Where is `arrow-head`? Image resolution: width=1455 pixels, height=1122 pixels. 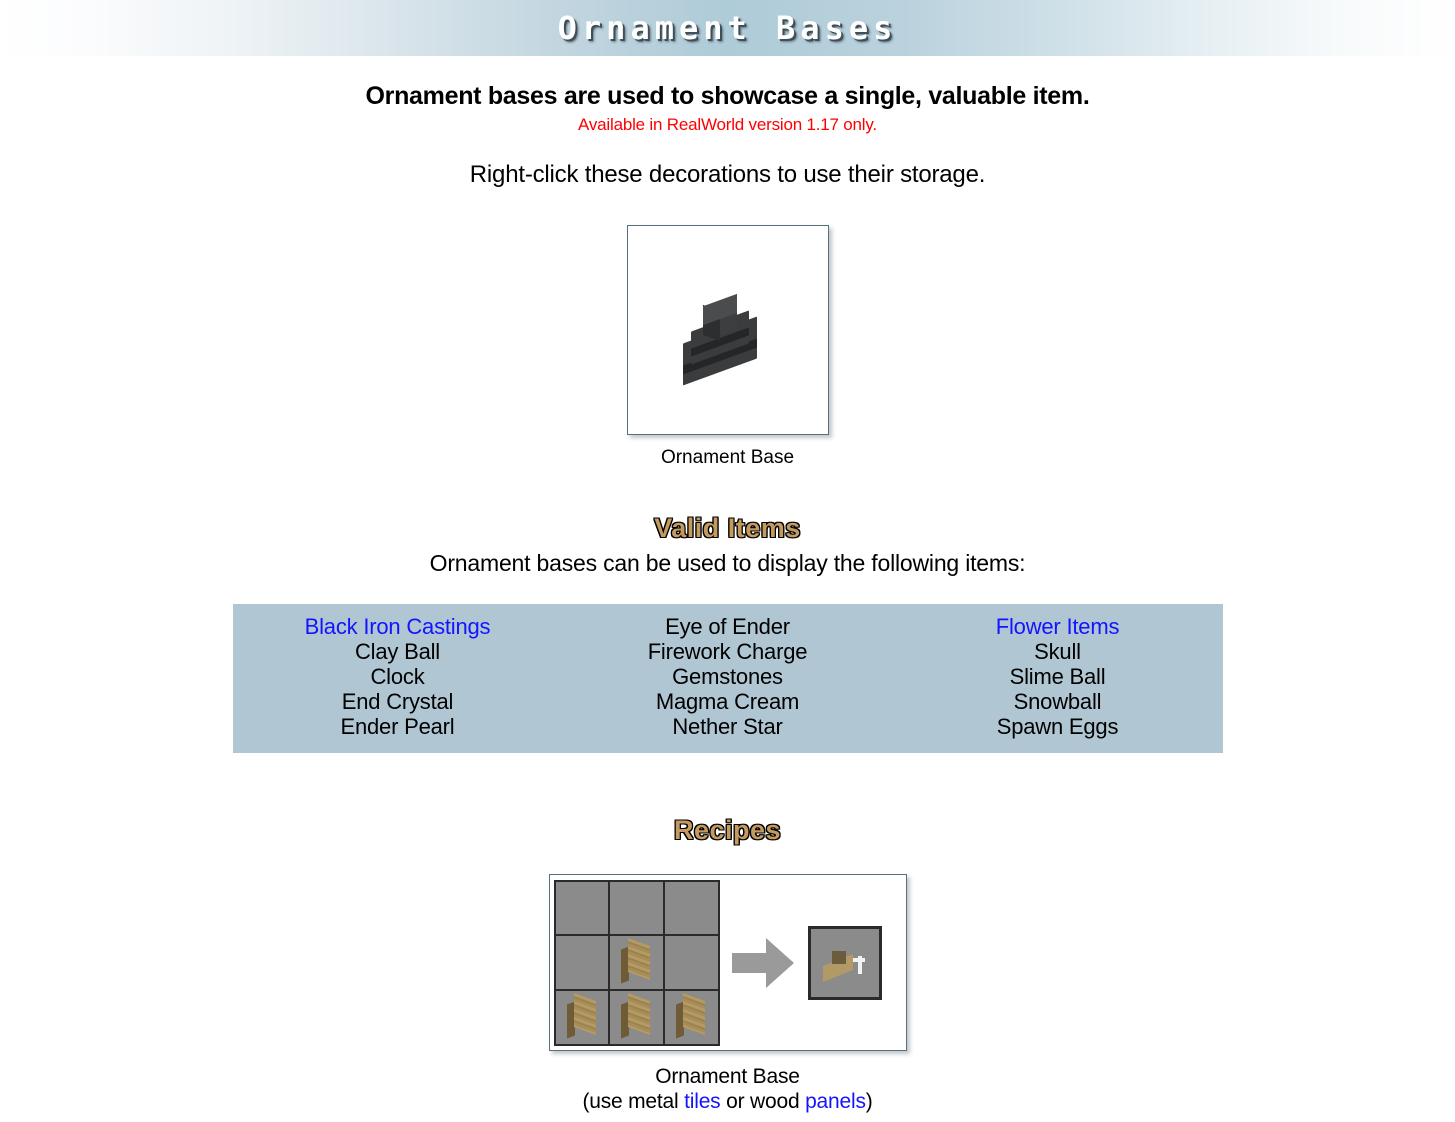 arrow-head is located at coordinates (779, 962).